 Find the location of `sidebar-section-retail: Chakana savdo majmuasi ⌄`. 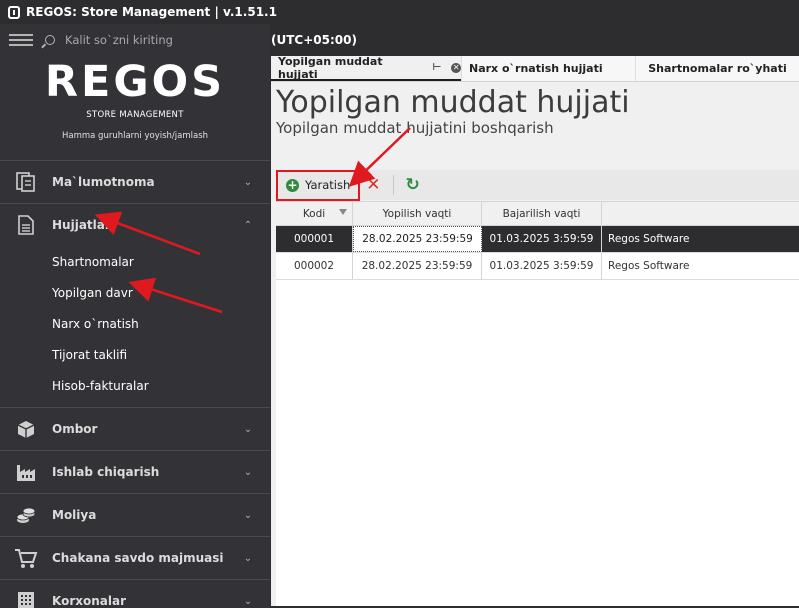

sidebar-section-retail: Chakana savdo majmuasi ⌄ is located at coordinates (135, 557).